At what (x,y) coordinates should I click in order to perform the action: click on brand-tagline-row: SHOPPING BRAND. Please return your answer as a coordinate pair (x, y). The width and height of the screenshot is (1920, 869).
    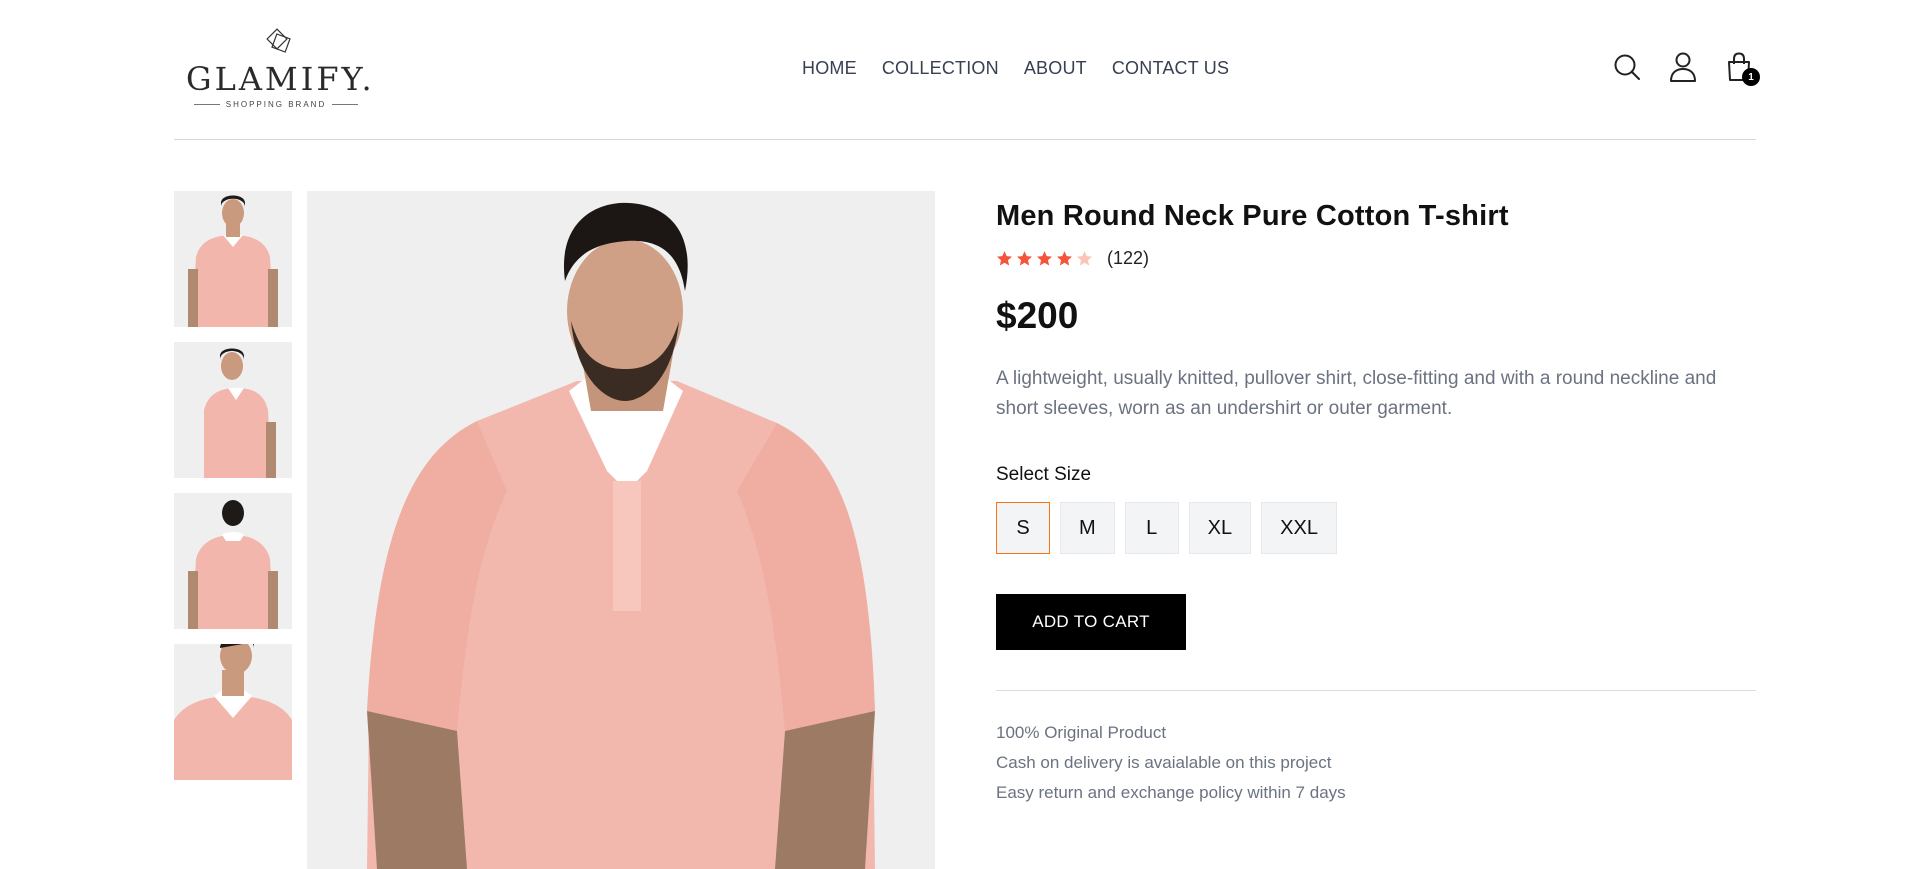
    Looking at the image, I should click on (276, 104).